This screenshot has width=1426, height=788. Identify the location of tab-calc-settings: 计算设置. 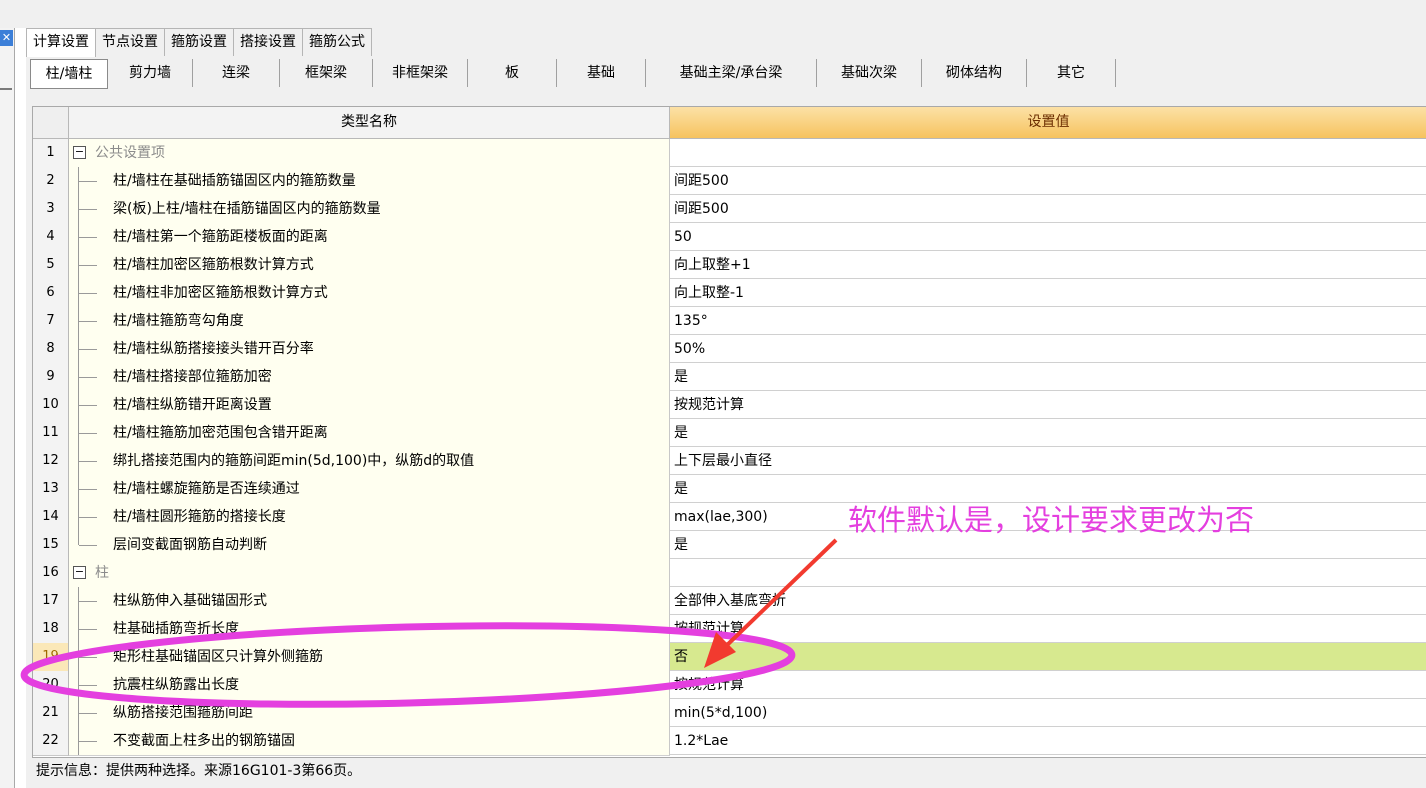
(61, 42).